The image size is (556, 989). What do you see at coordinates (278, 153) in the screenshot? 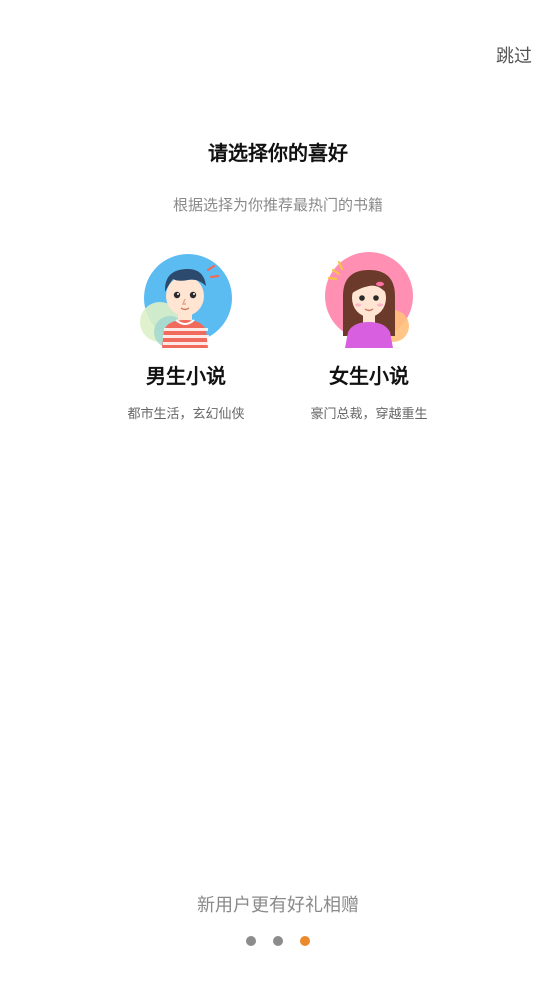
I see `page-title: 请选择你的喜好` at bounding box center [278, 153].